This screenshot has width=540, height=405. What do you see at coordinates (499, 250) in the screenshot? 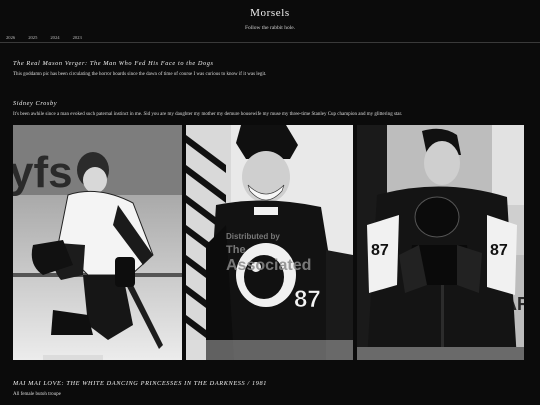
I see `jersey-number-right: 87` at bounding box center [499, 250].